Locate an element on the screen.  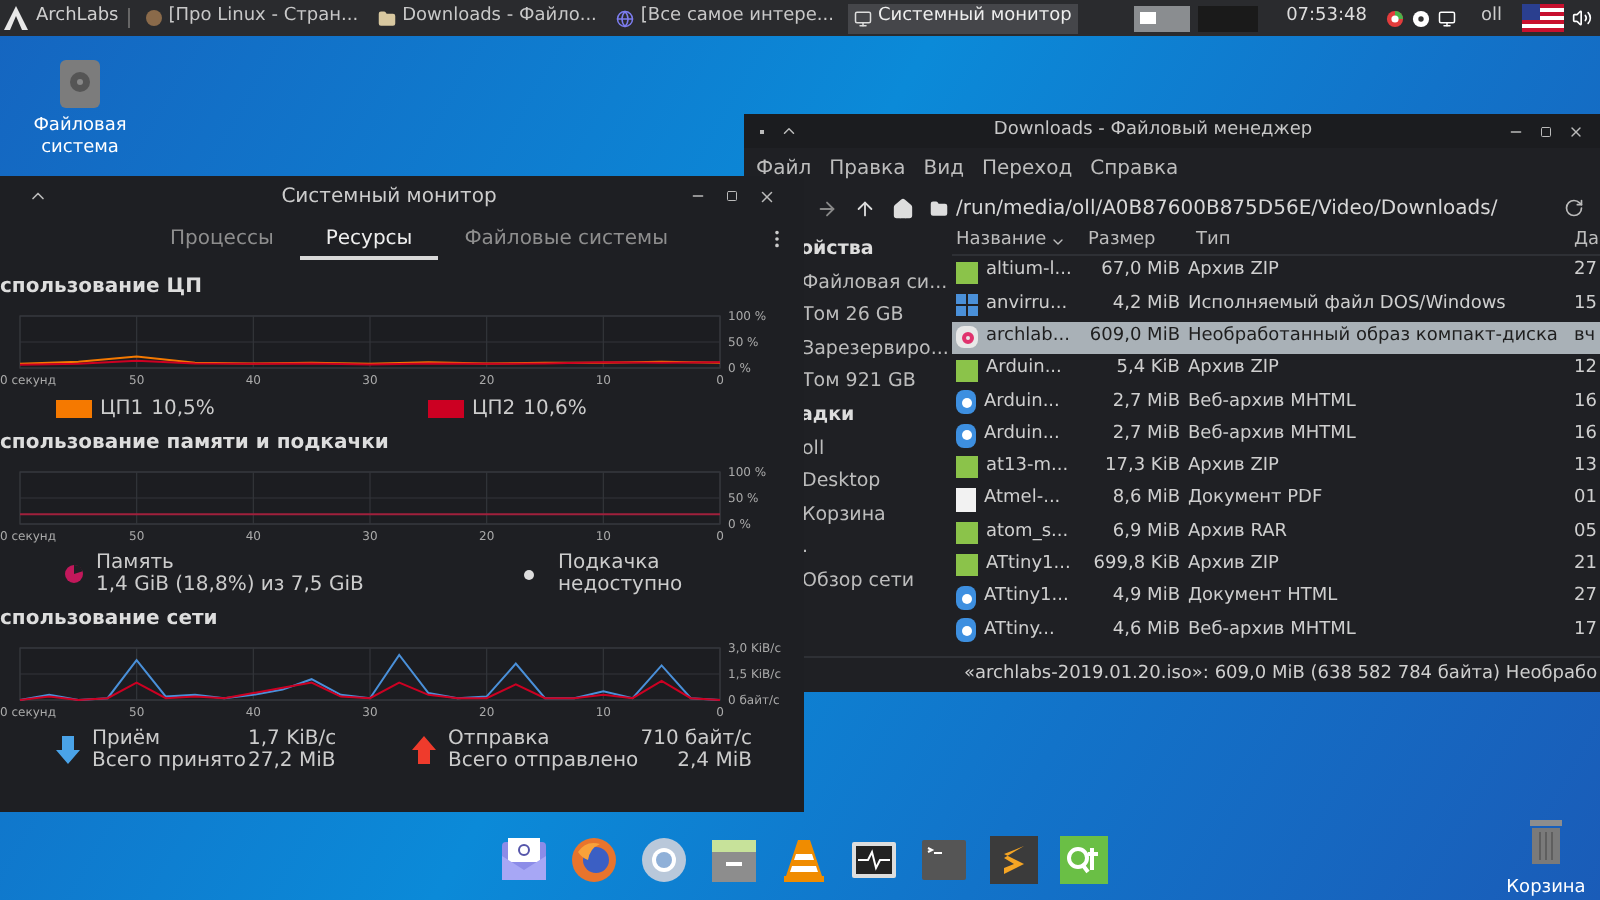
file-row: ATtiny1... 4,9 MiB Документ HTML 27 is located at coordinates (1276, 598).